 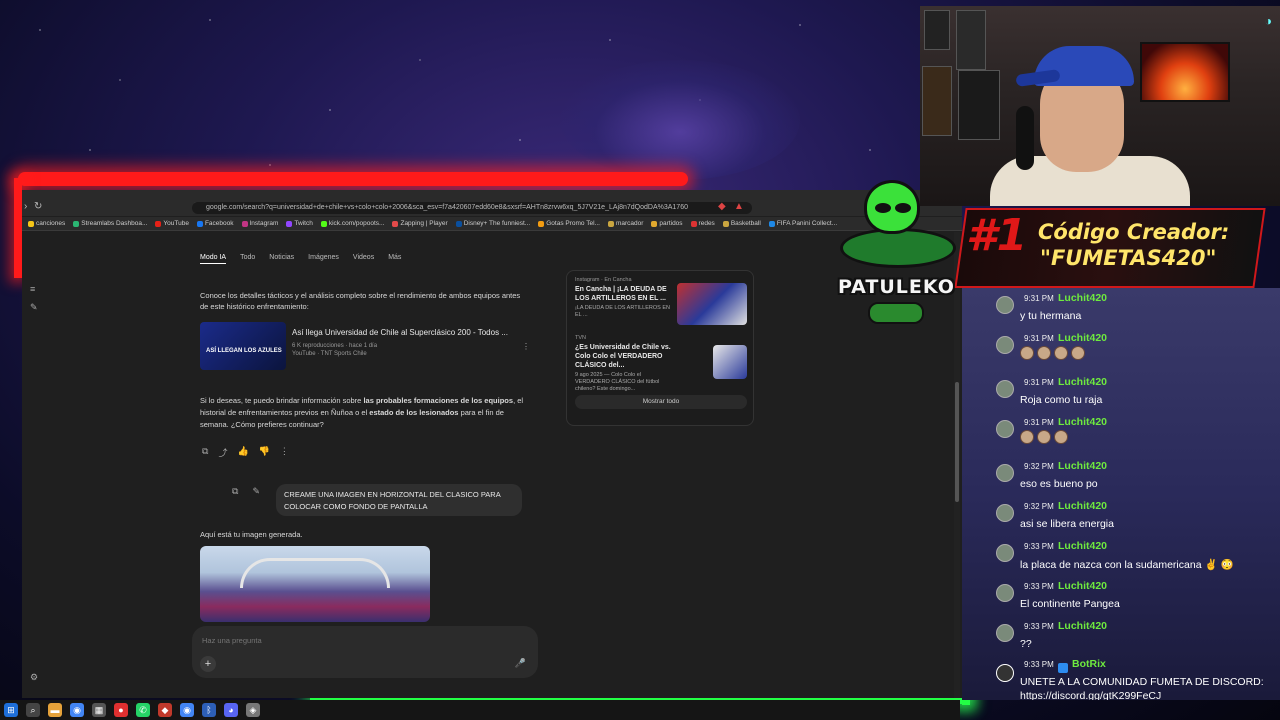 What do you see at coordinates (957, 442) in the screenshot?
I see `scroll-thumb` at bounding box center [957, 442].